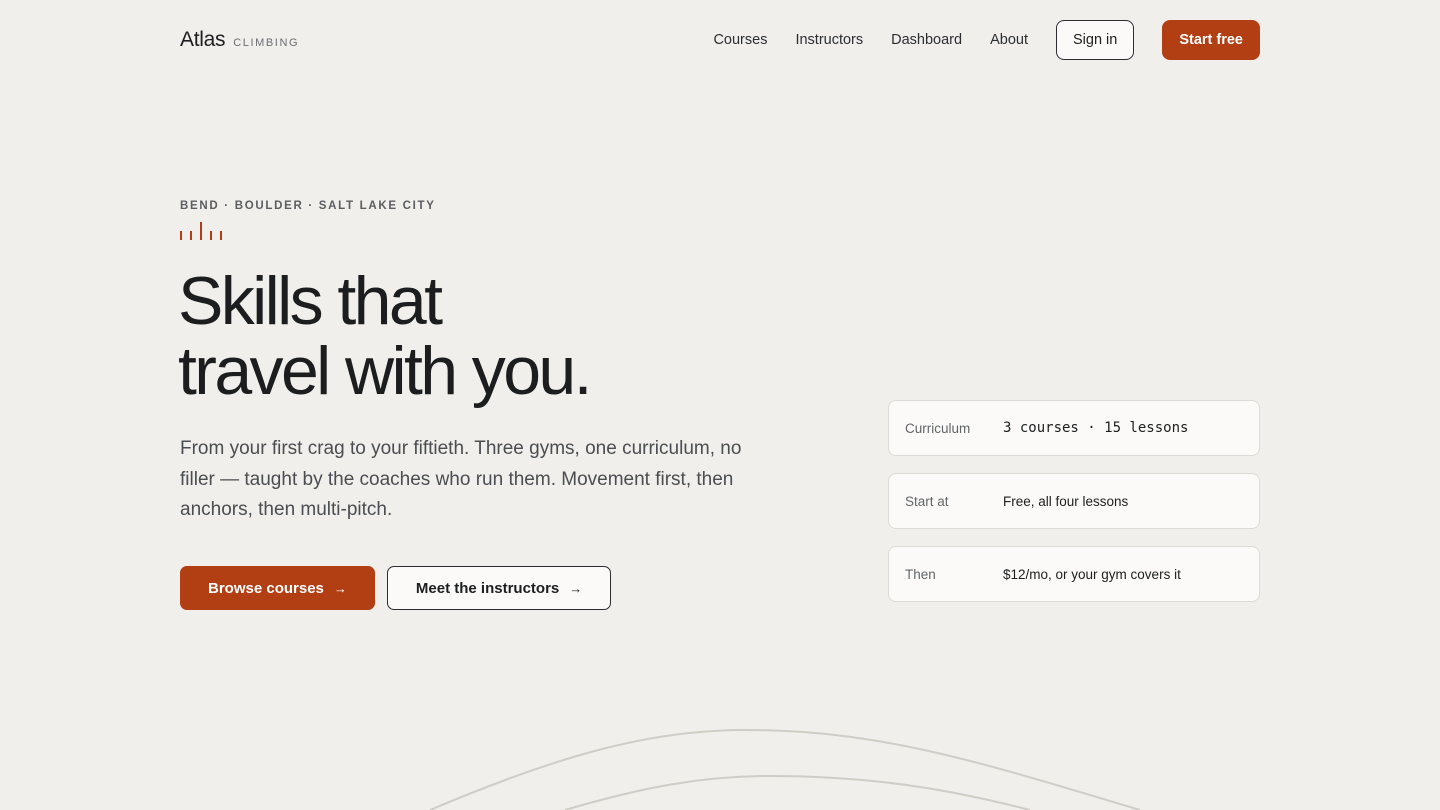 The width and height of the screenshot is (1440, 810). I want to click on brand-name: Atlas, so click(203, 39).